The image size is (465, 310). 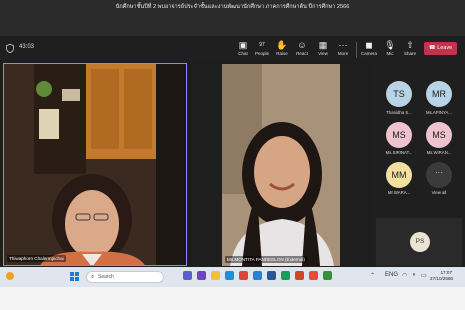 I want to click on search-icon: ⌕, so click(x=93, y=277).